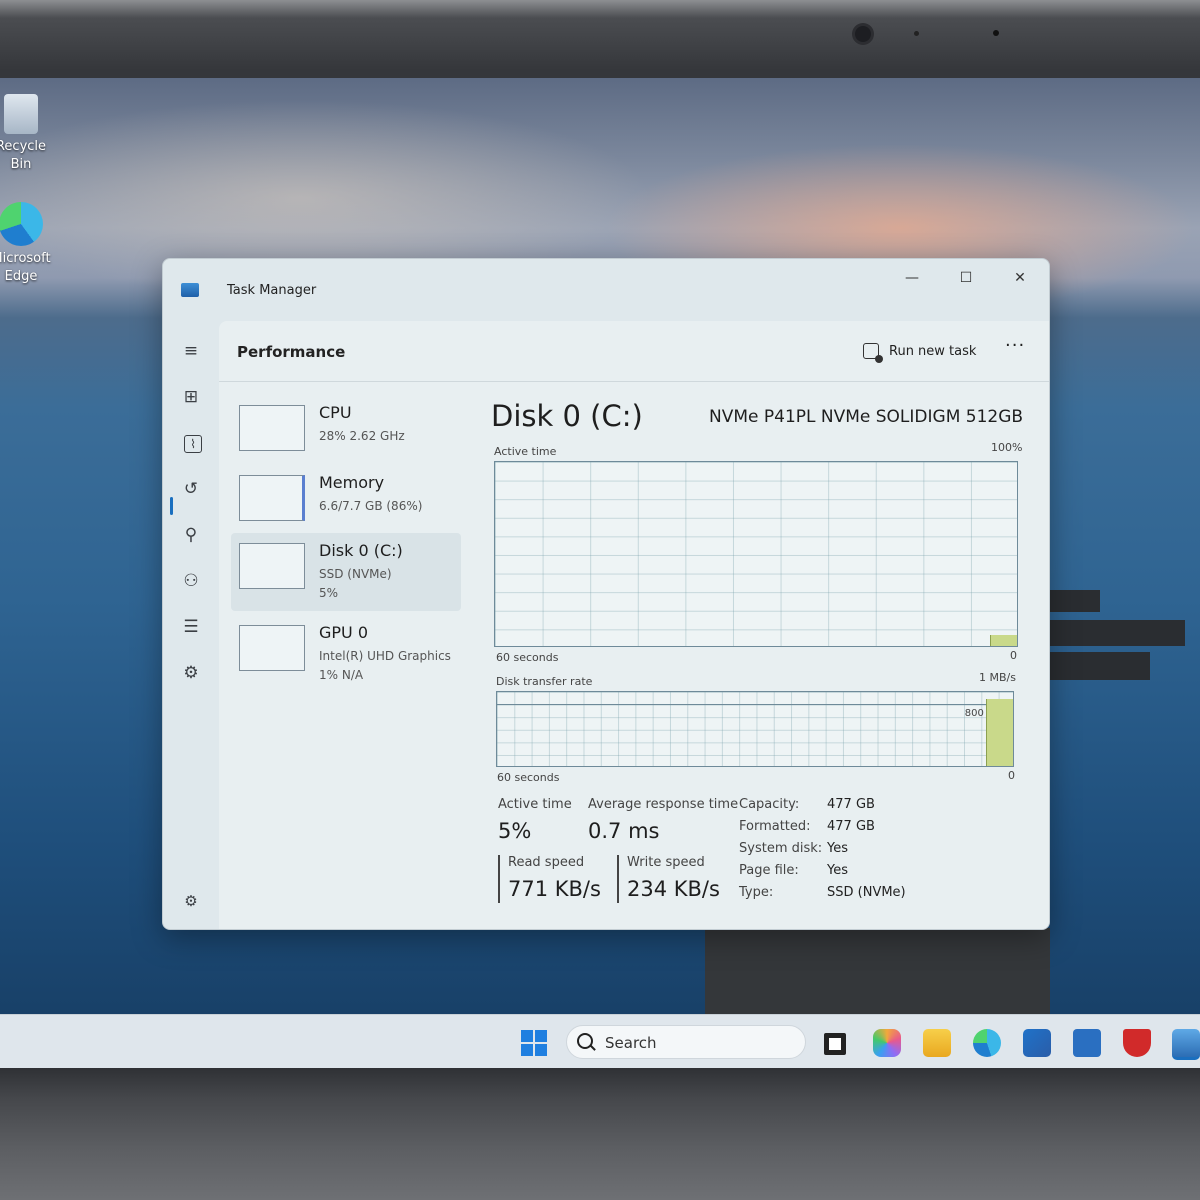 This screenshot has width=1200, height=1200. What do you see at coordinates (585, 1041) in the screenshot?
I see `search-icon` at bounding box center [585, 1041].